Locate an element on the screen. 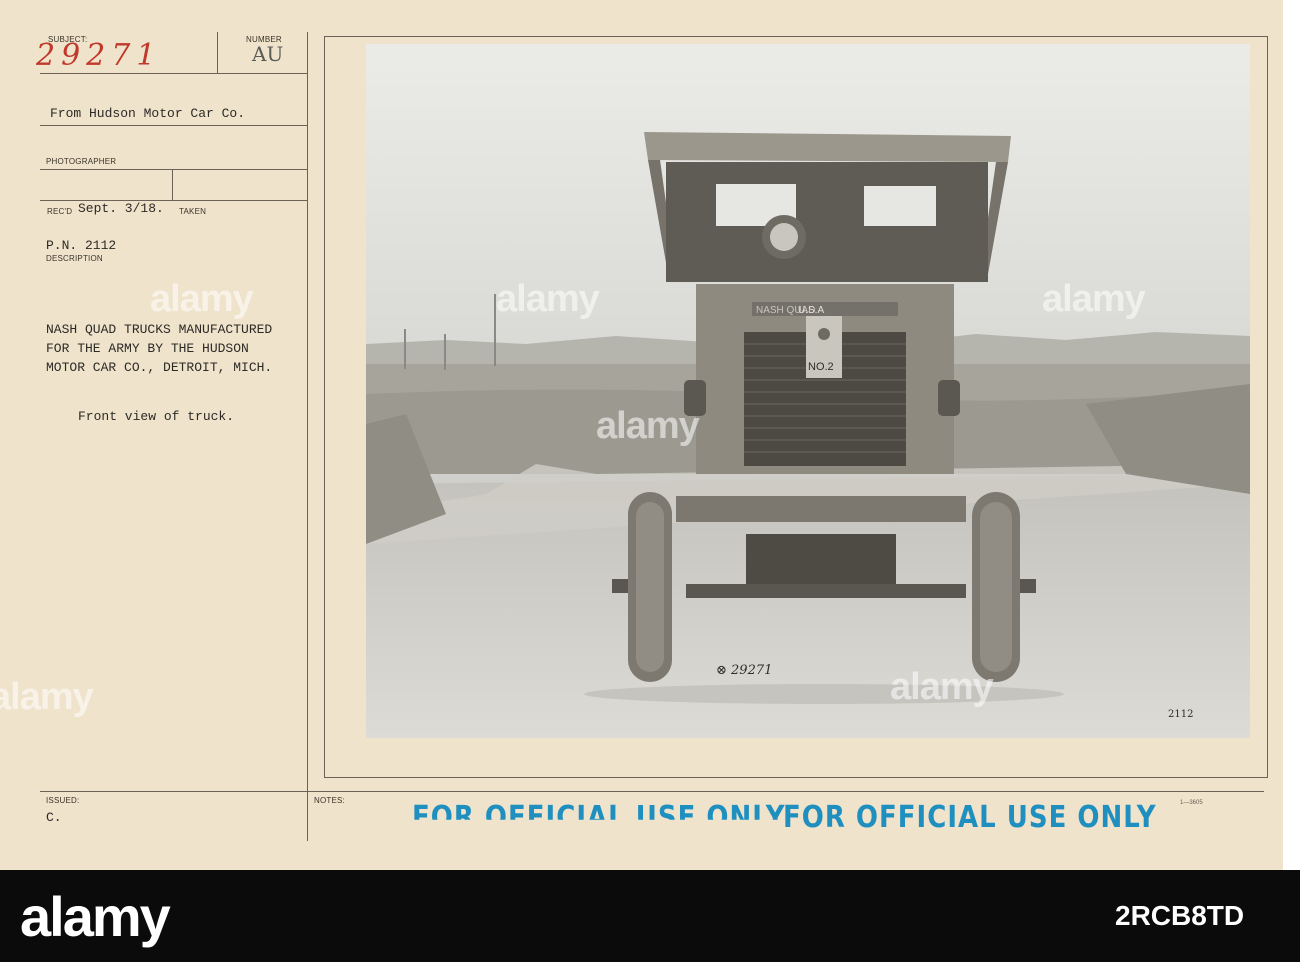 This screenshot has height=962, width=1300. description-line-3: MOTOR CAR CO., DETROIT, MICH. is located at coordinates (159, 367).